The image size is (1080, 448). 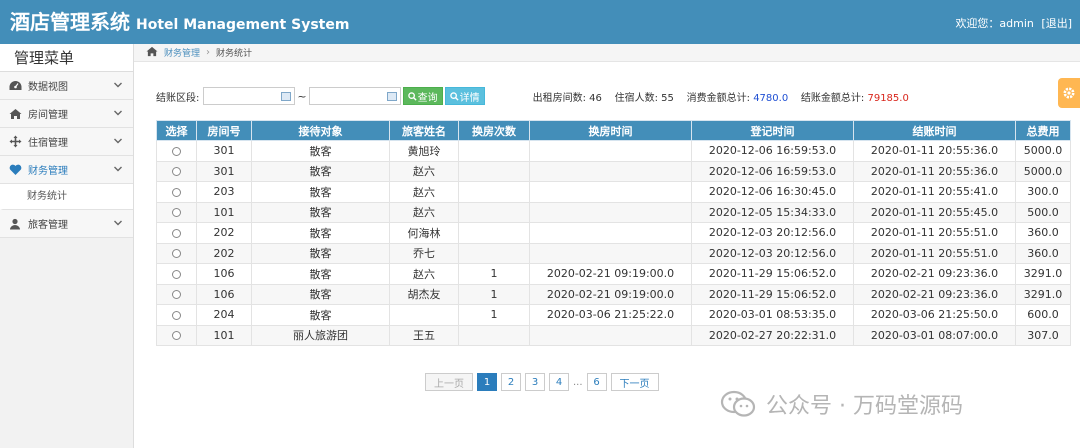 I want to click on brand: 酒店管理系统 Hotel Management System, so click(x=179, y=22).